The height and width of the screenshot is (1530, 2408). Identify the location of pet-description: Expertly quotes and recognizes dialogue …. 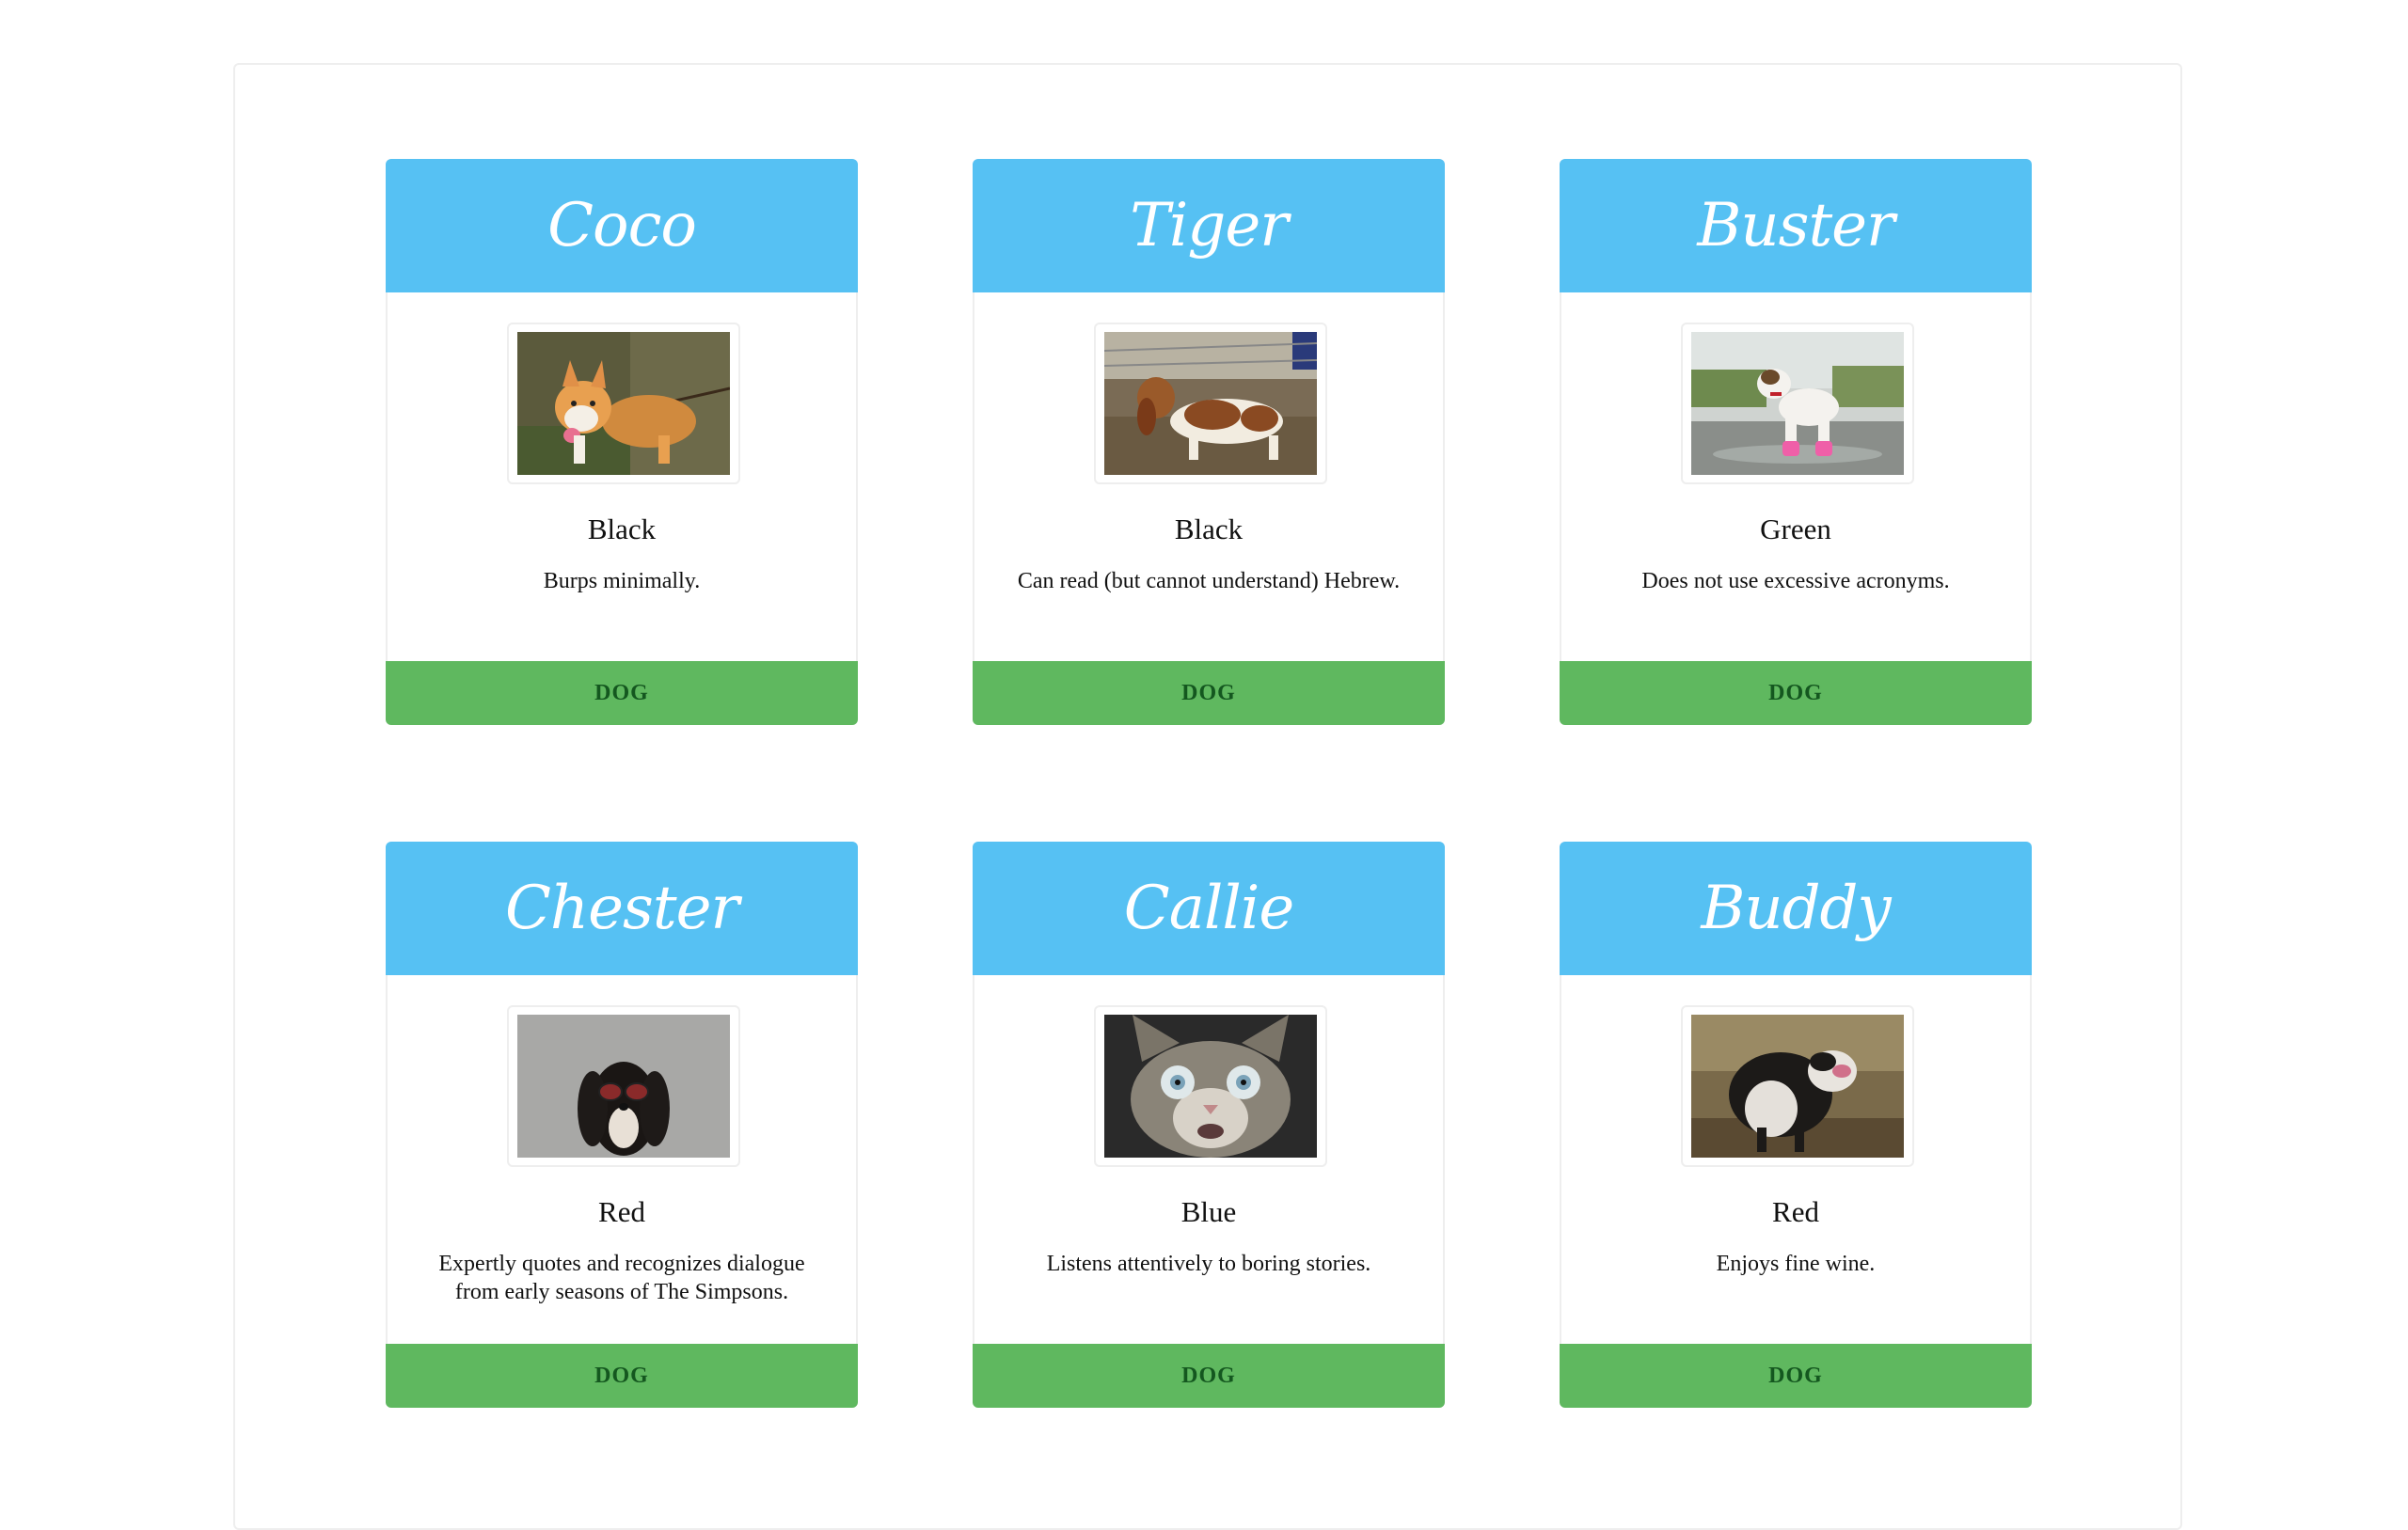
(622, 1278).